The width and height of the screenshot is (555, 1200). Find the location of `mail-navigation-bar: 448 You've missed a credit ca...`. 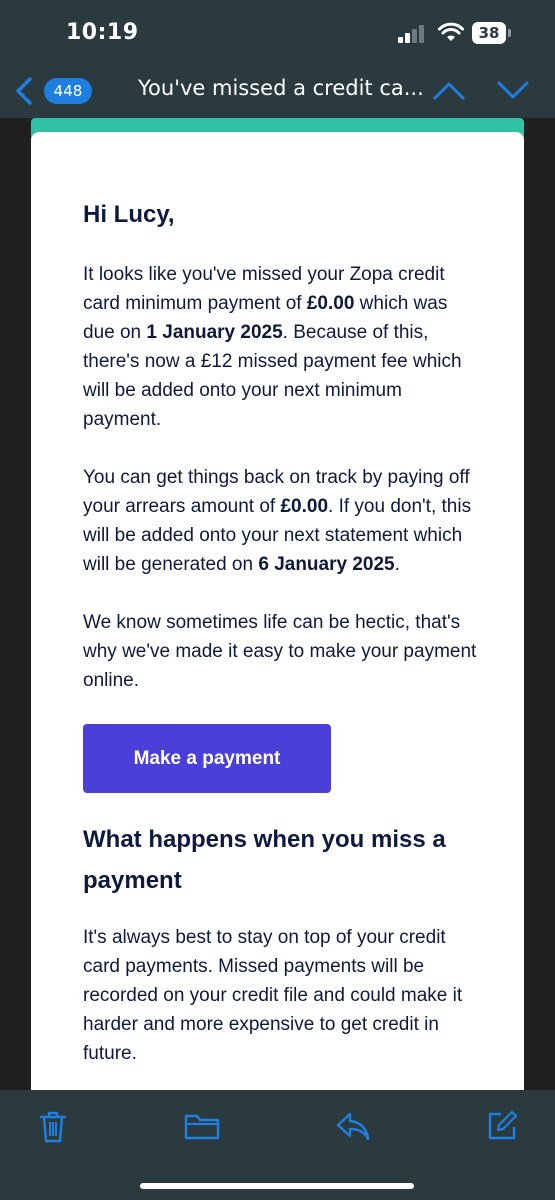

mail-navigation-bar: 448 You've missed a credit ca... is located at coordinates (277, 90).